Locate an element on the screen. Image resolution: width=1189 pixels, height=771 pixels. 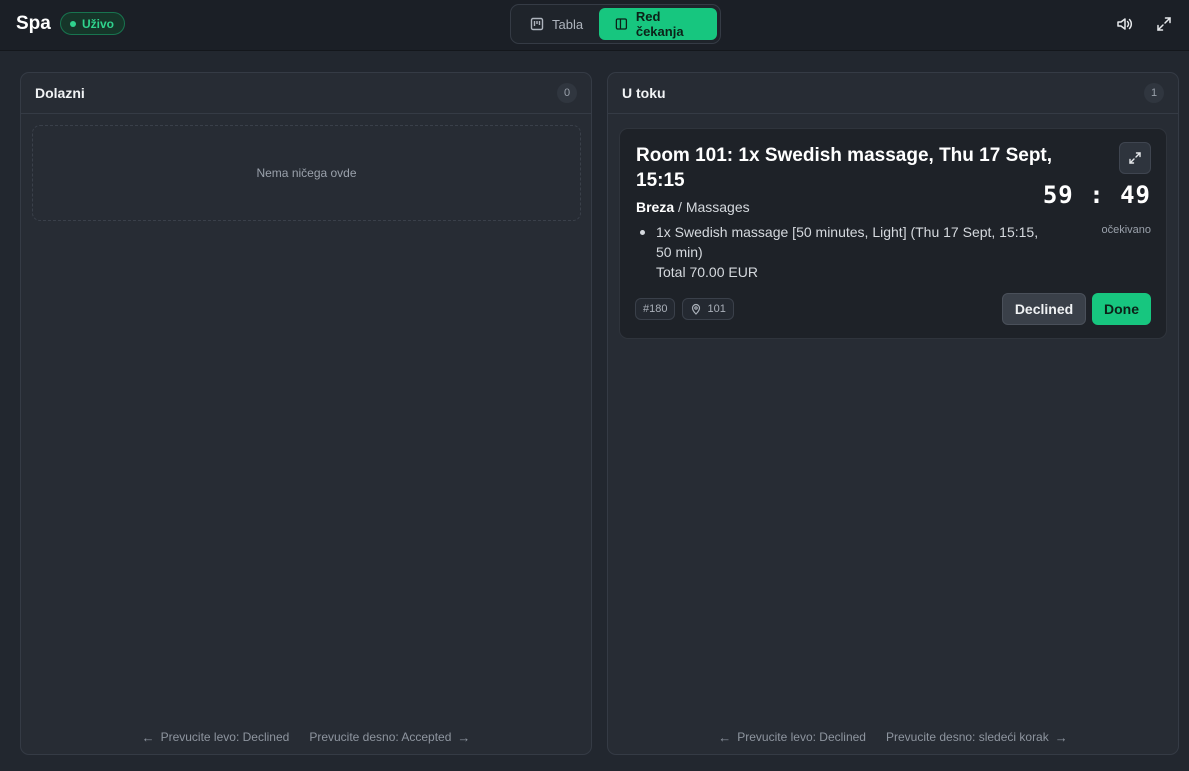
swipe-right-hint: Prevucite desno: Accepted → is located at coordinates (389, 737).